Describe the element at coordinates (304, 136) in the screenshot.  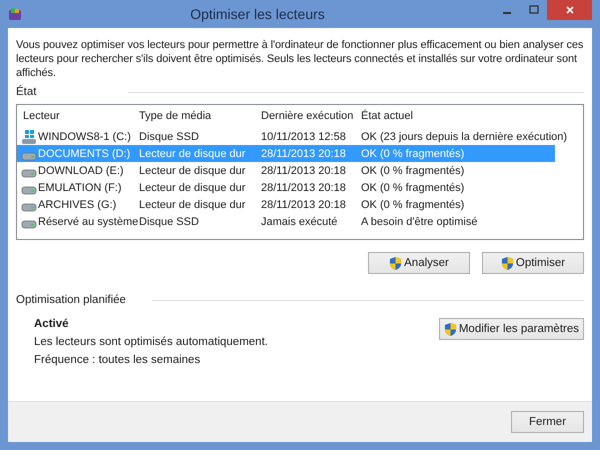
I see `table-cell-text: 10/11/2013 12:58` at that location.